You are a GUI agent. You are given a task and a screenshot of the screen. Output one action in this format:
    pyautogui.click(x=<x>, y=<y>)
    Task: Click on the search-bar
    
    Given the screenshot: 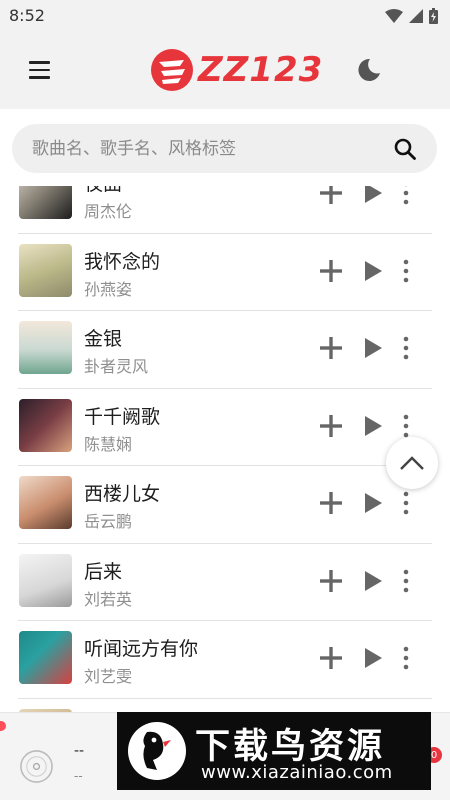 What is the action you would take?
    pyautogui.click(x=224, y=148)
    